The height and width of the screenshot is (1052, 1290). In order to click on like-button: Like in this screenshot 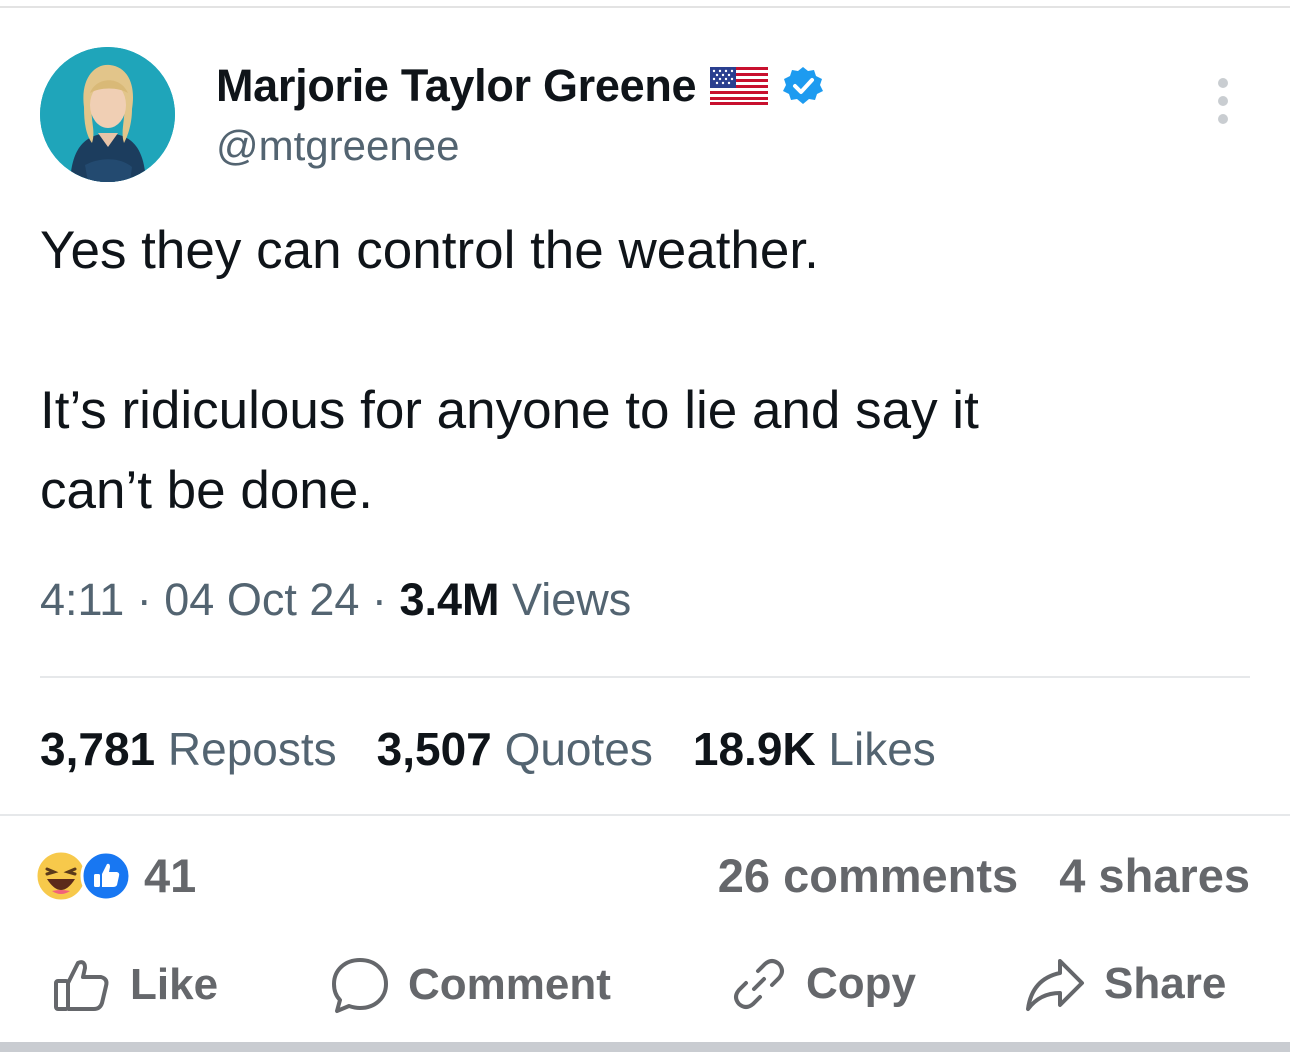, I will do `click(135, 985)`.